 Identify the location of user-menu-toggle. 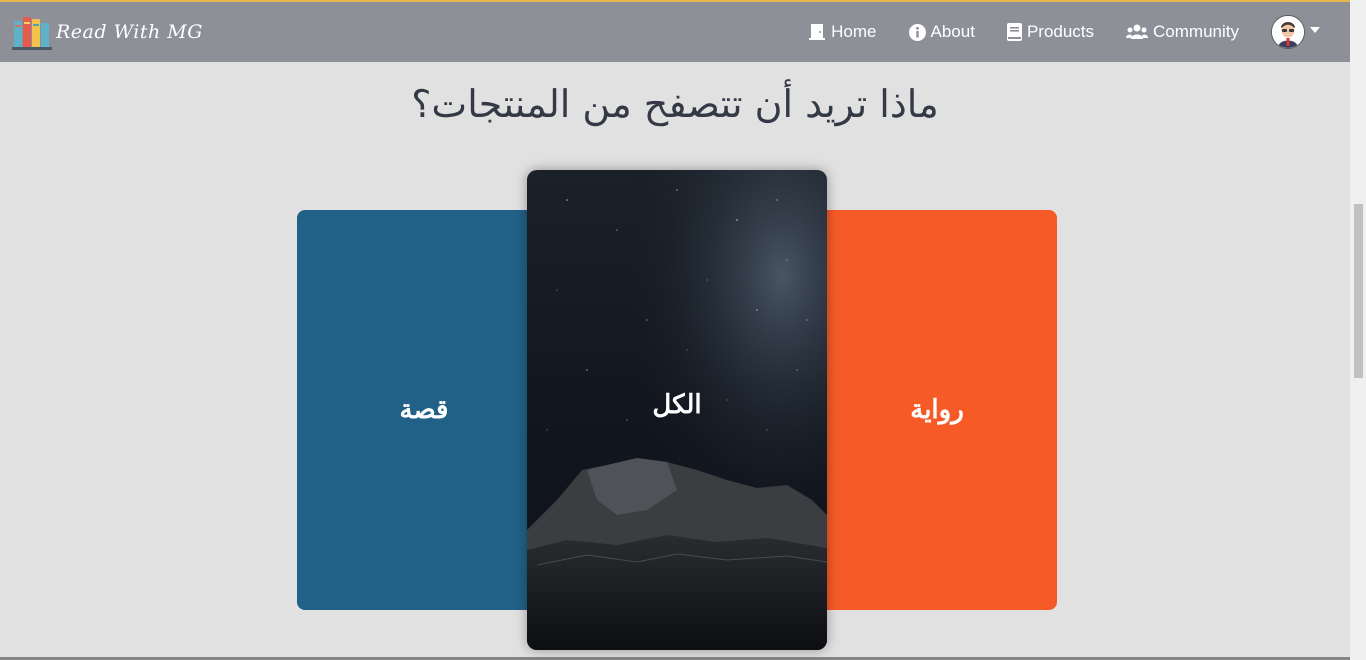
(1295, 32).